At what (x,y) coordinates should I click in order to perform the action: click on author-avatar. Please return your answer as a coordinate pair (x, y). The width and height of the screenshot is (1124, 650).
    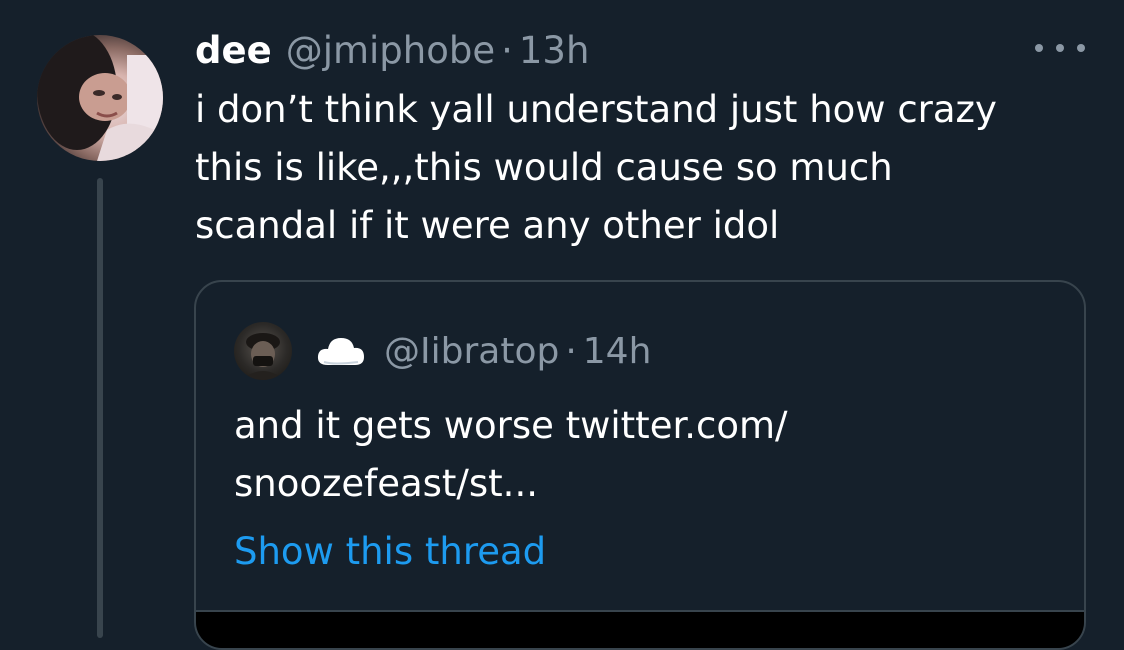
    Looking at the image, I should click on (100, 98).